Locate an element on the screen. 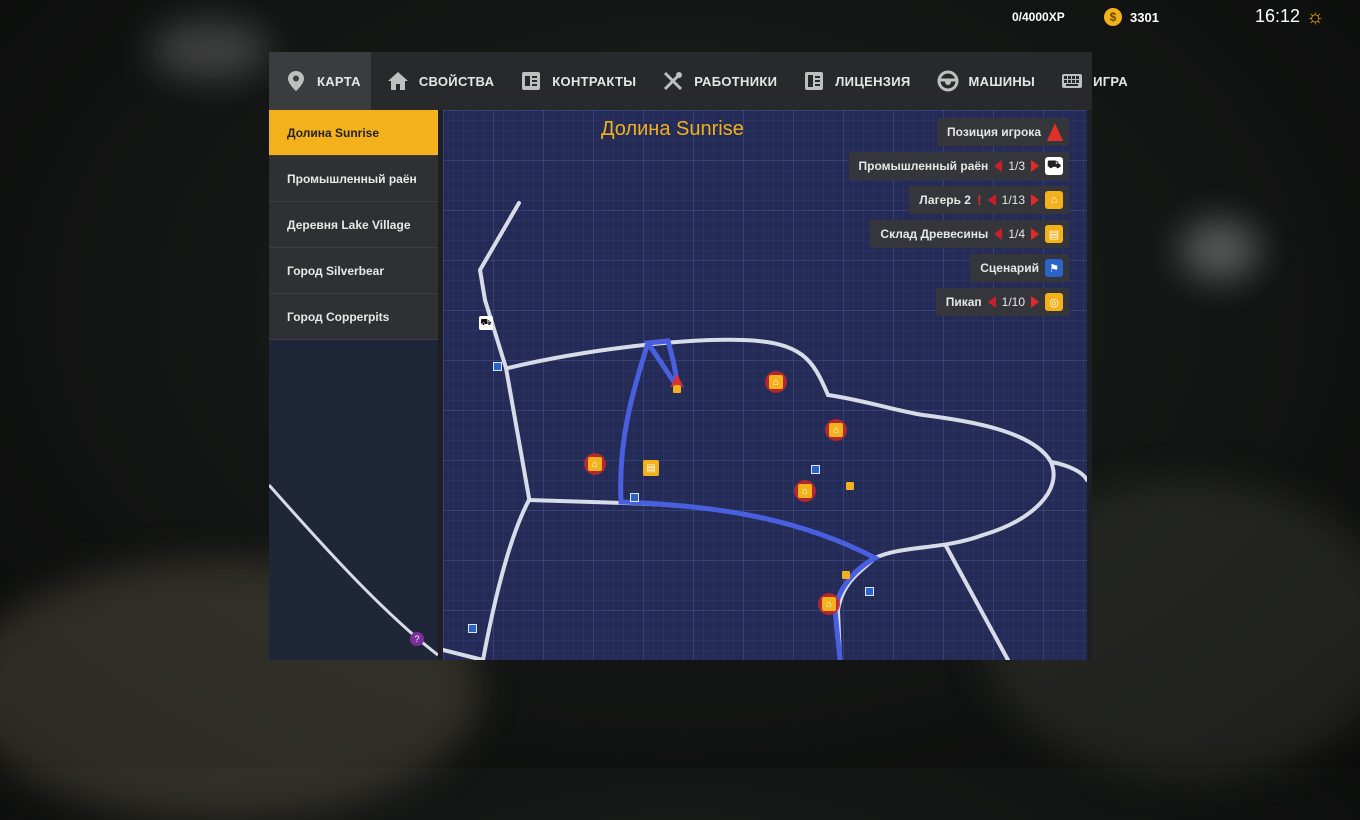  region-item-lake-village: Деревня Lake Village is located at coordinates (353, 225).